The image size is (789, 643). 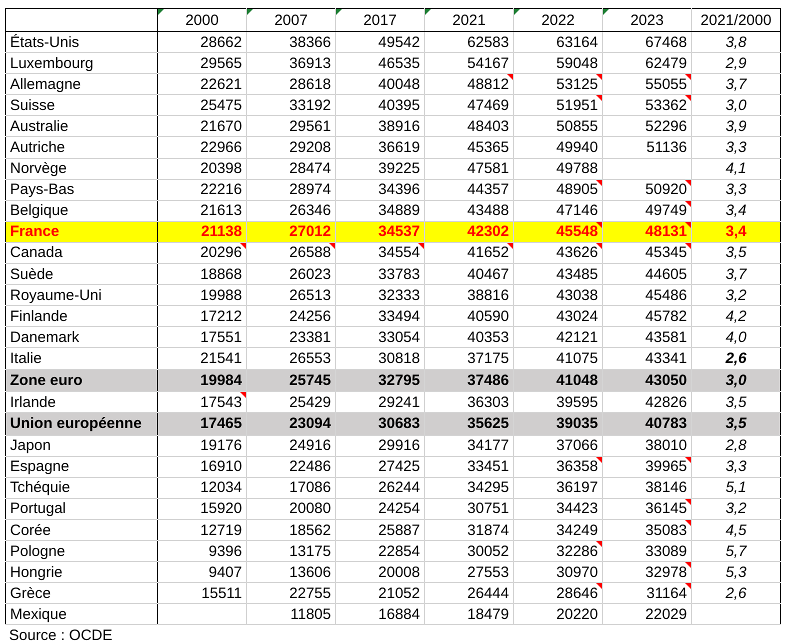 I want to click on column-header: 2021, so click(x=469, y=20).